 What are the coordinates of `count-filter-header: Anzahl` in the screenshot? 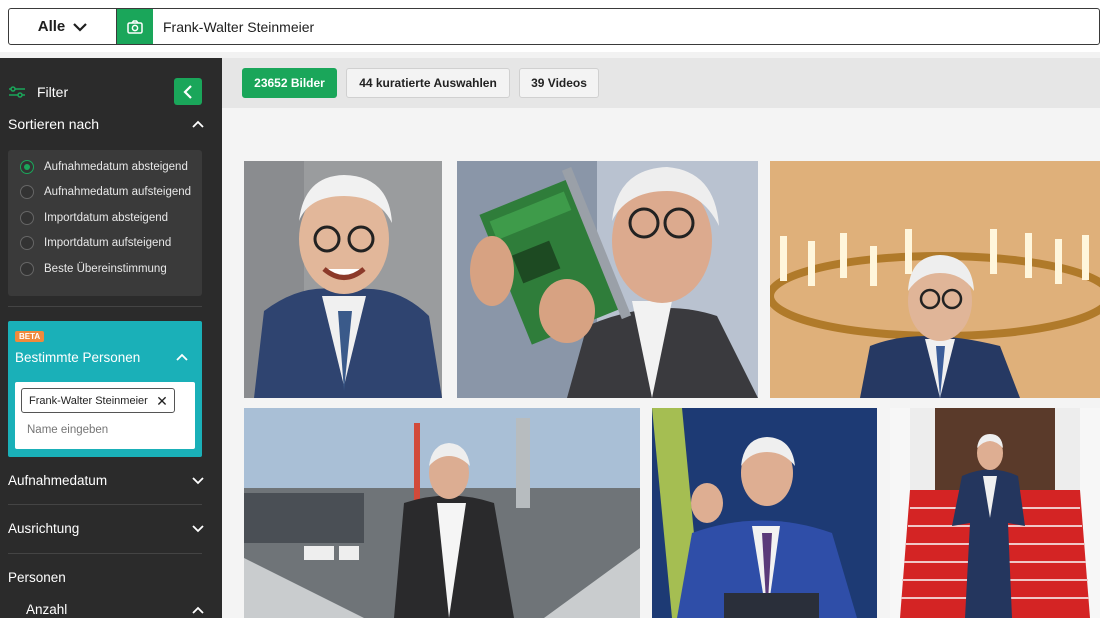 It's located at (115, 609).